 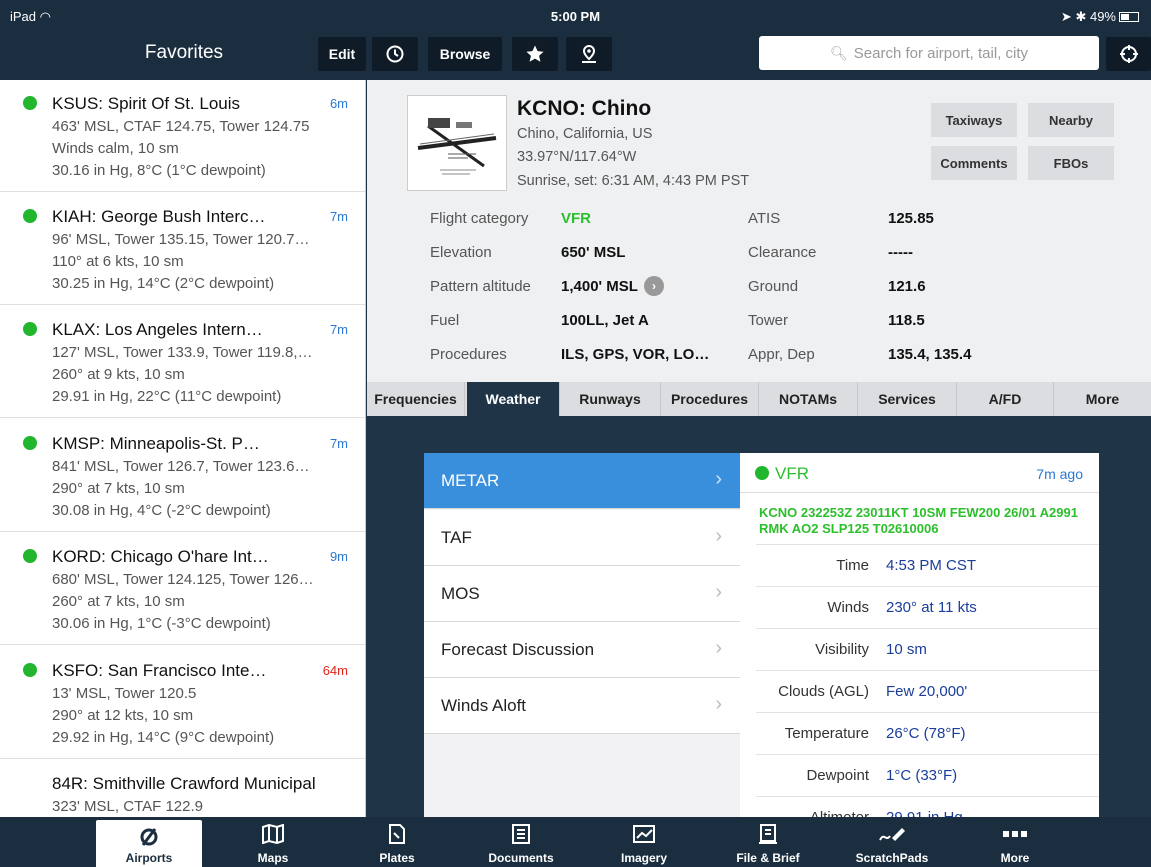 What do you see at coordinates (513, 399) in the screenshot?
I see `tab-weather: Weather` at bounding box center [513, 399].